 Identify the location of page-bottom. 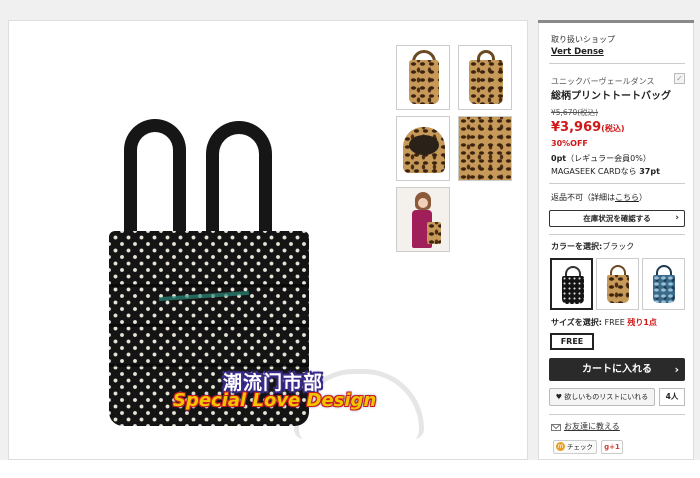
(350, 469).